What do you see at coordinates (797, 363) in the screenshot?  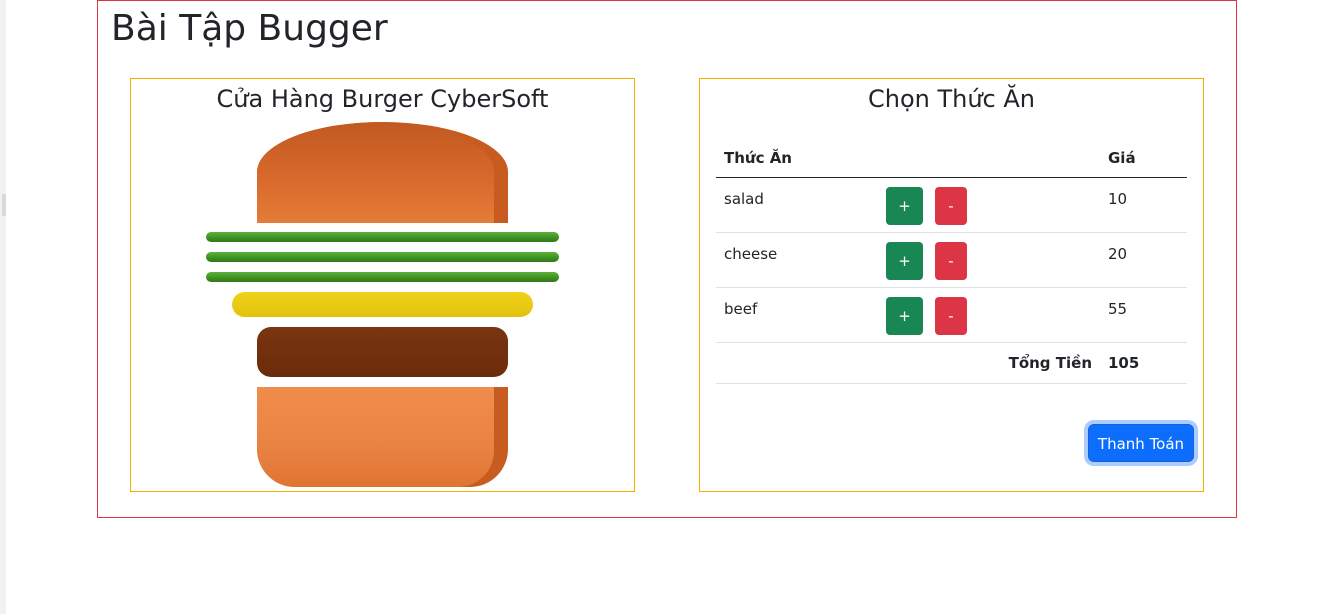 I see `total-spacer` at bounding box center [797, 363].